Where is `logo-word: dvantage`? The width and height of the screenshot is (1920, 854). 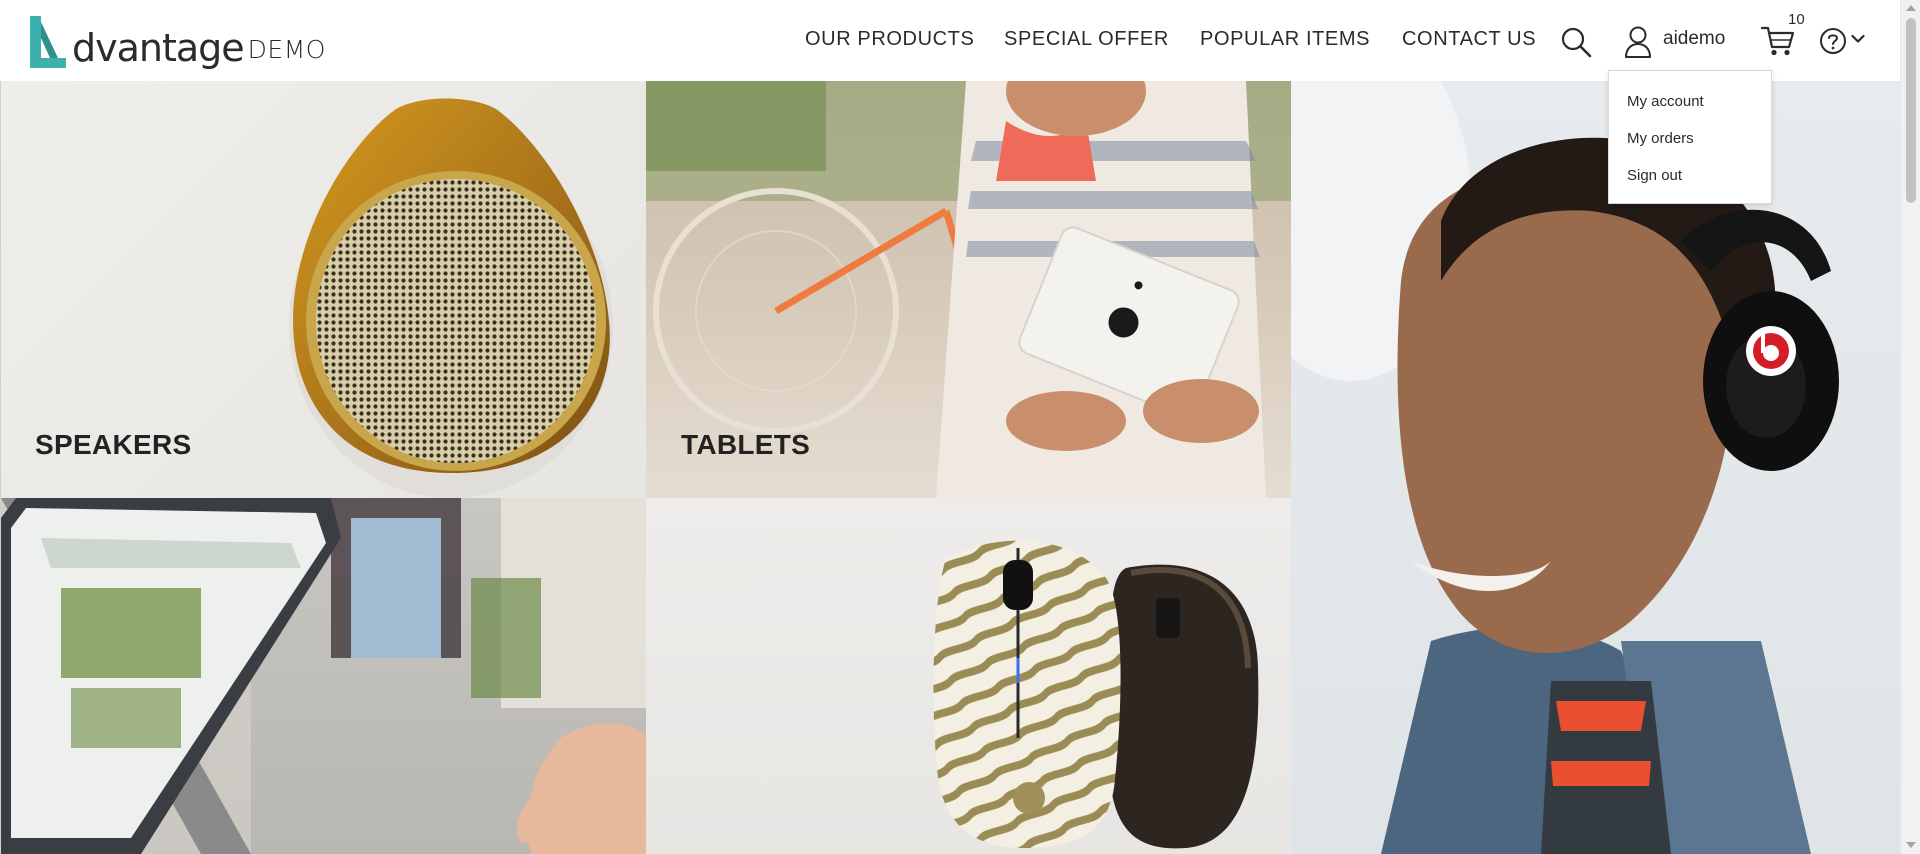 logo-word: dvantage is located at coordinates (158, 48).